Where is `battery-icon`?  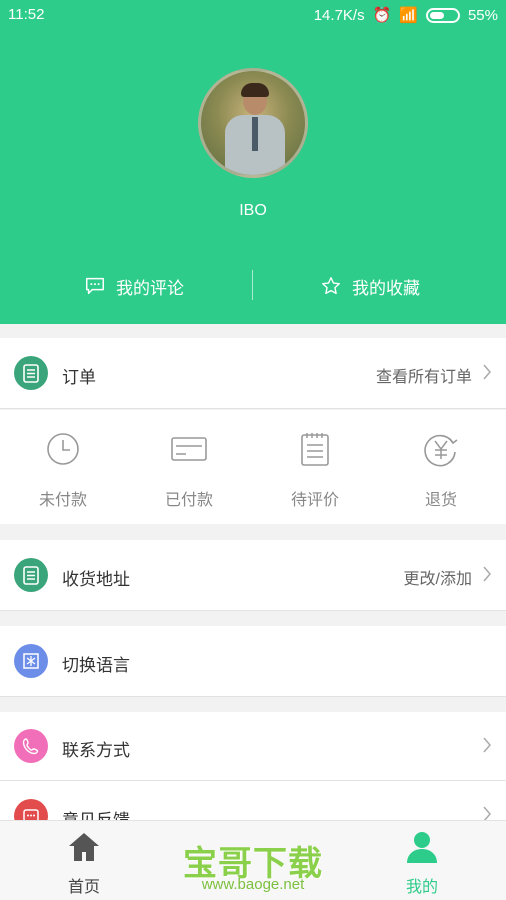
battery-icon is located at coordinates (442, 15).